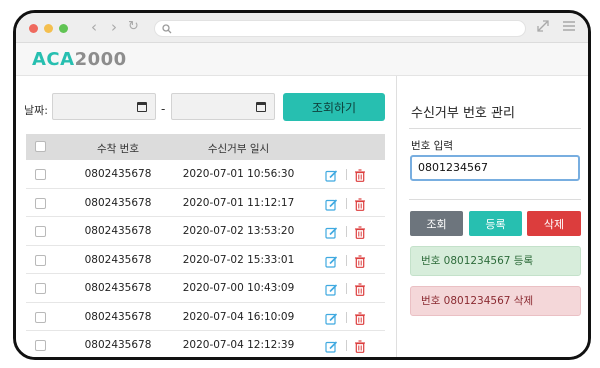  Describe the element at coordinates (238, 149) in the screenshot. I see `header-datetime: 수신거부 일시` at that location.